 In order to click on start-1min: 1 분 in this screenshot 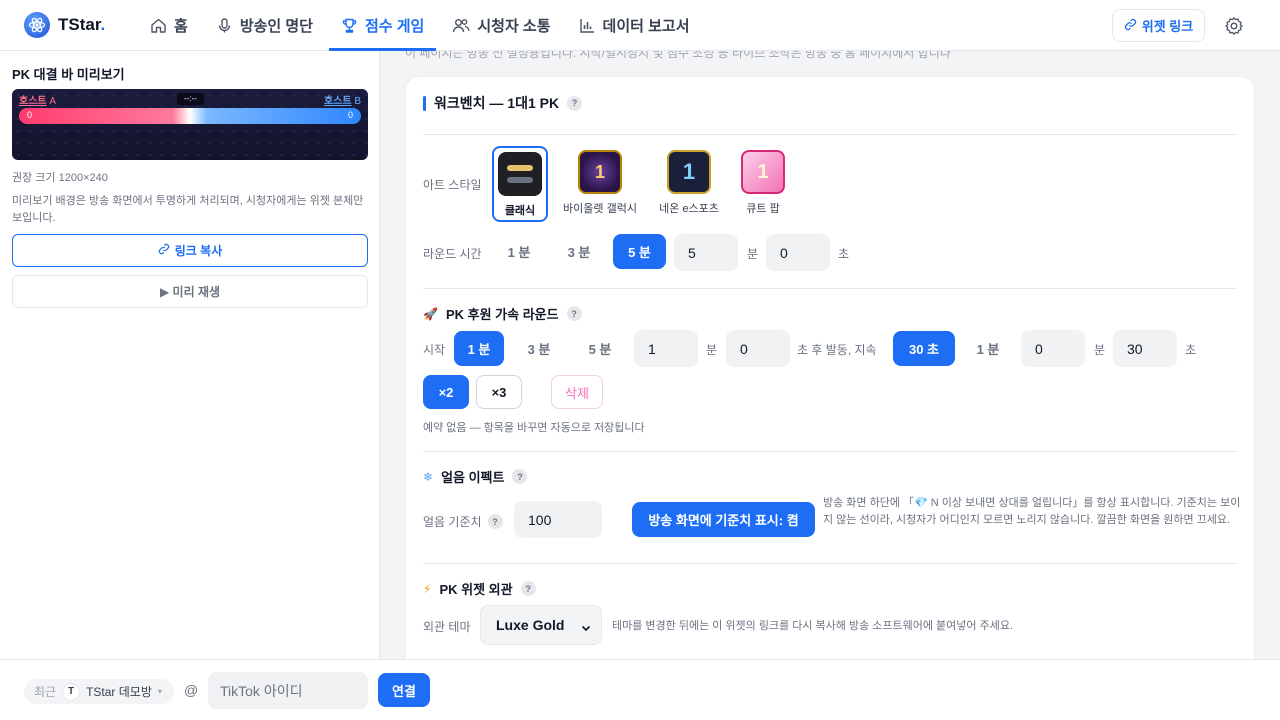, I will do `click(479, 348)`.